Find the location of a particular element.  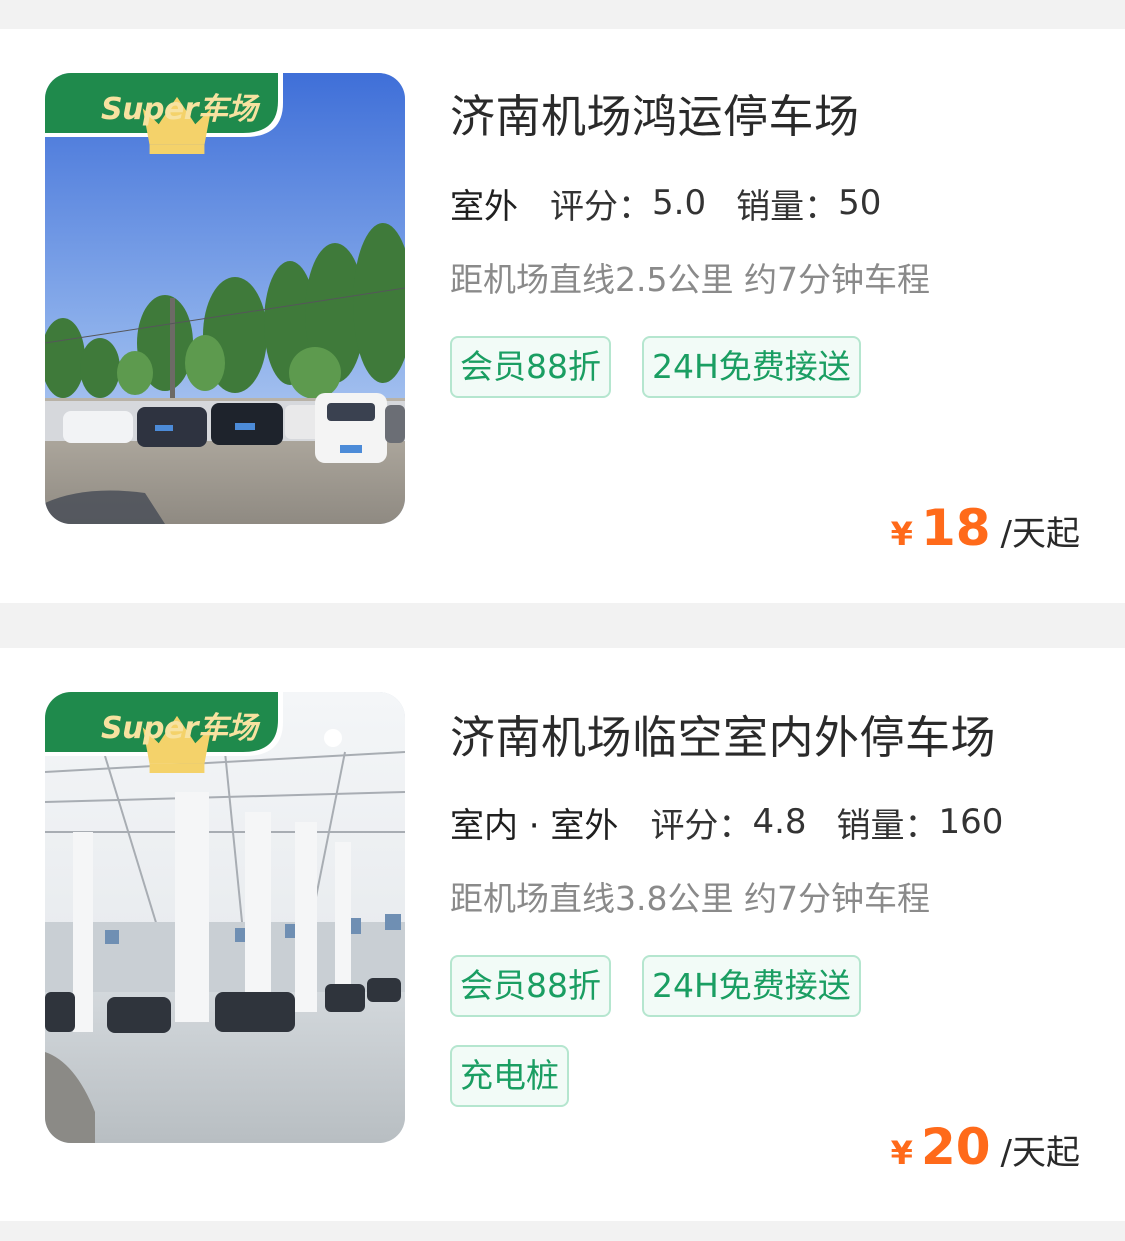

sales-value: 160 is located at coordinates (971, 822).